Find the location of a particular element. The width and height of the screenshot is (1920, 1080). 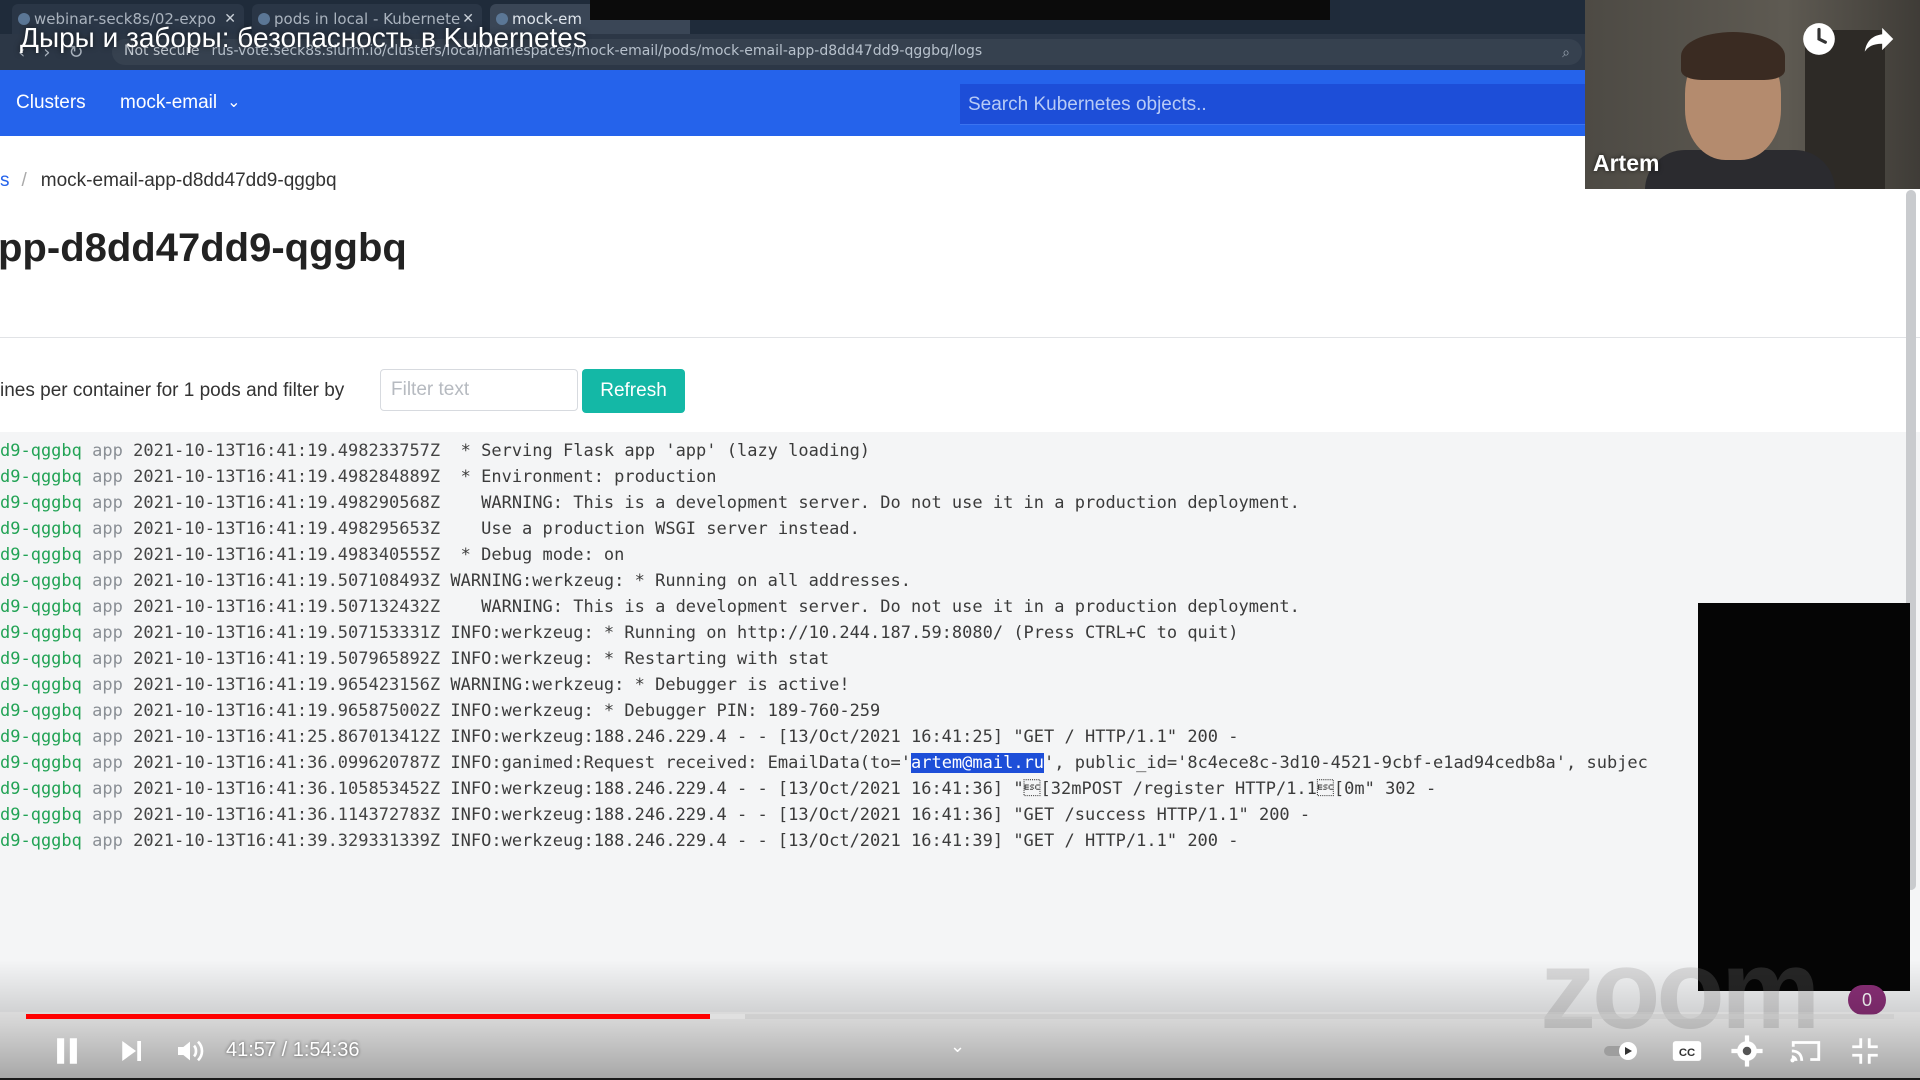

search-input is located at coordinates (1268, 105).